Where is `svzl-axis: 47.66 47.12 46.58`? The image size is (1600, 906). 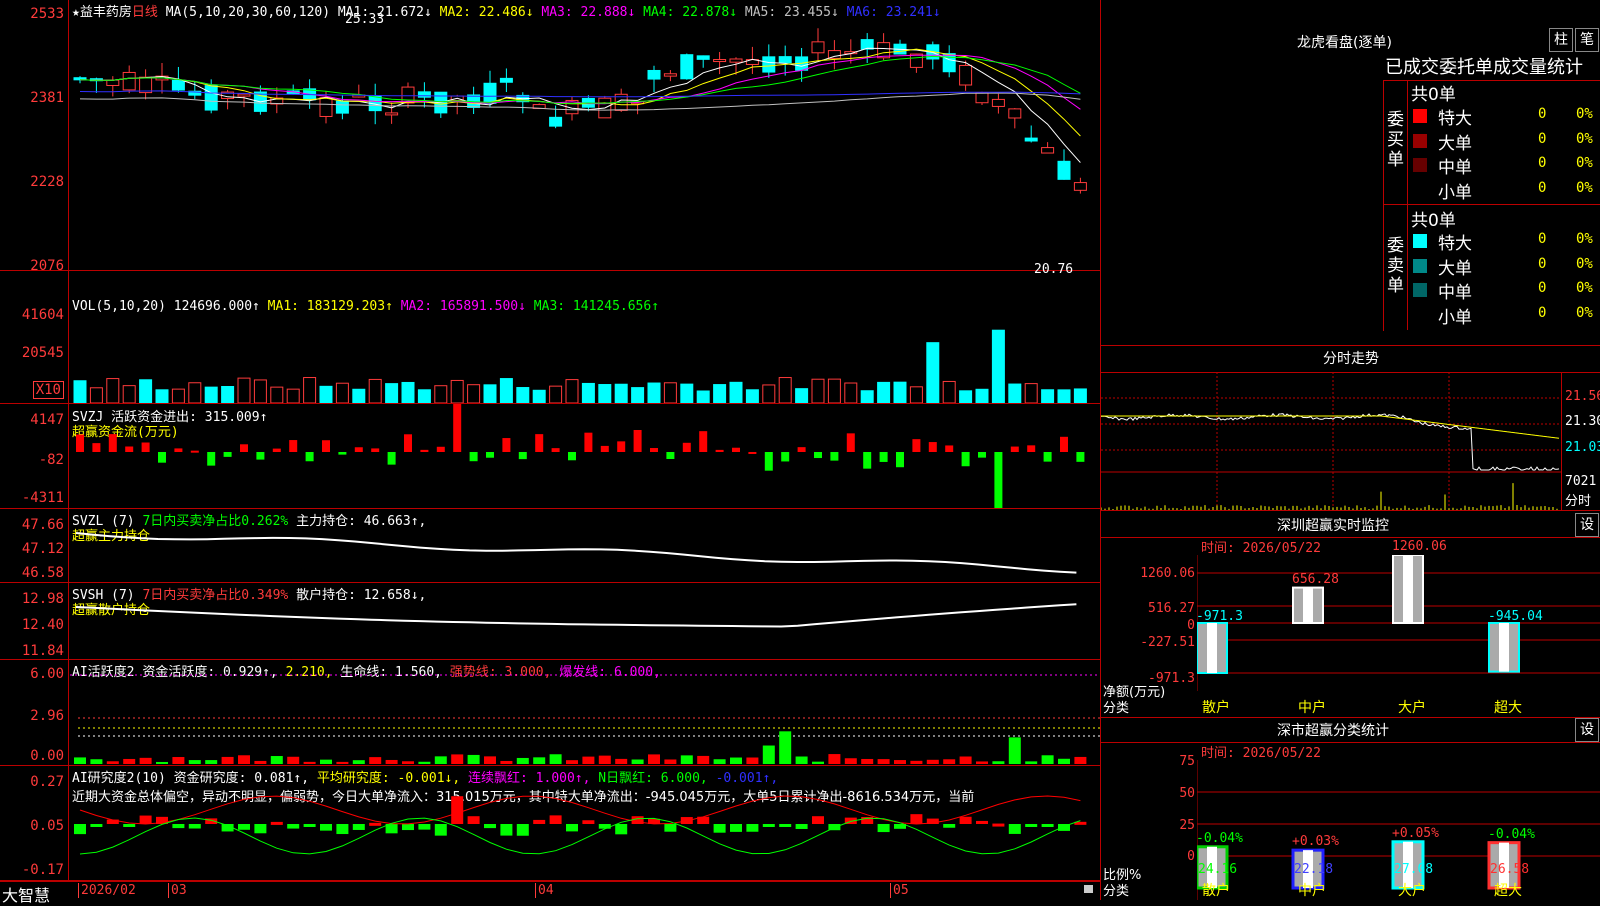
svzl-axis: 47.66 47.12 46.58 is located at coordinates (34, 545).